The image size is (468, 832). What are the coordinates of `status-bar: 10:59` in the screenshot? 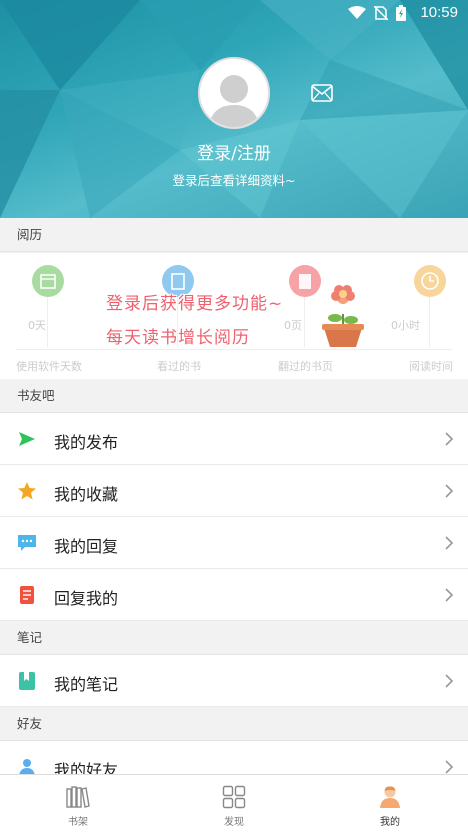 It's located at (234, 13).